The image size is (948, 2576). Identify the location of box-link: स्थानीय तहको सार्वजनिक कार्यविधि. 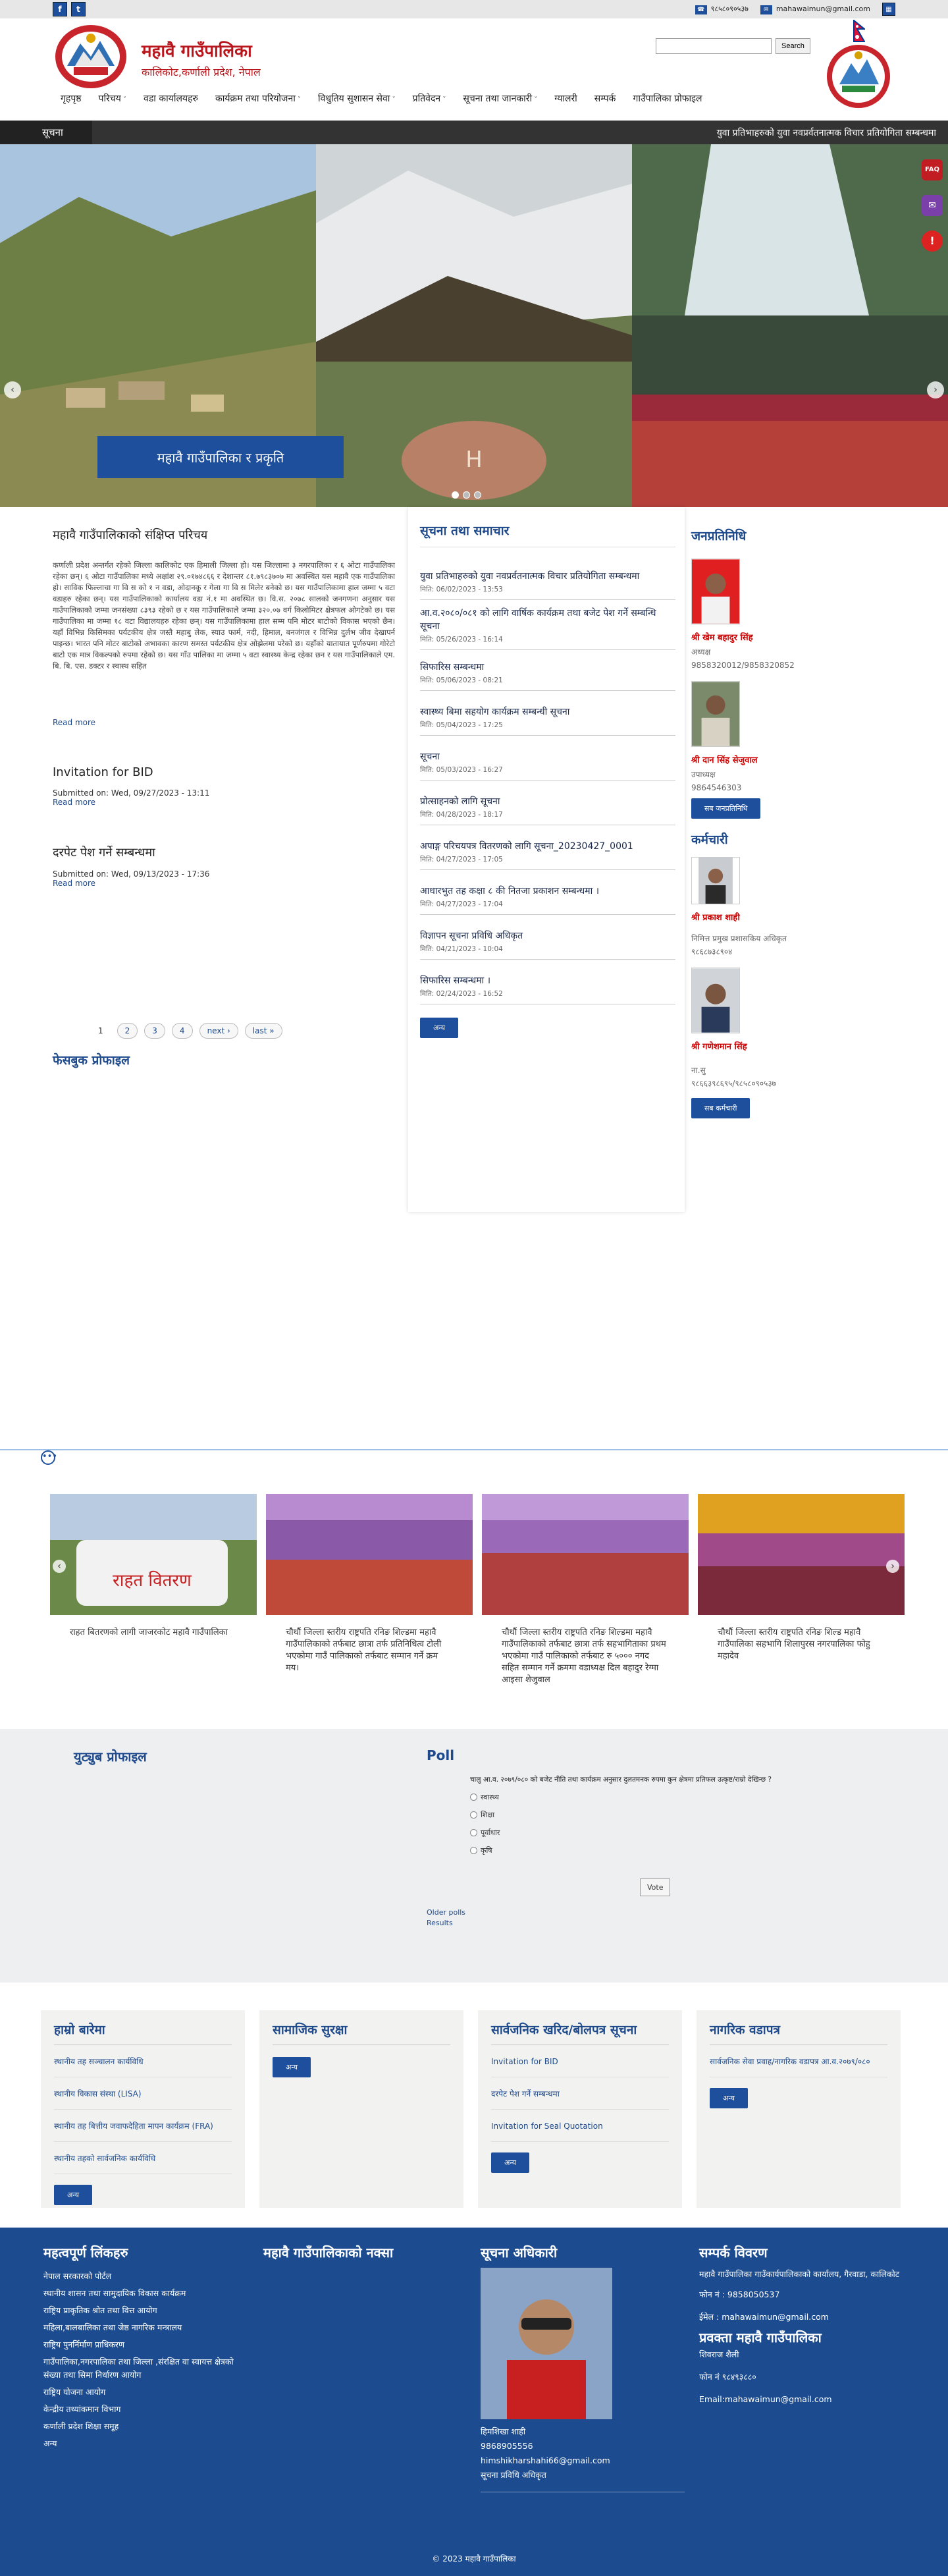
(143, 2158).